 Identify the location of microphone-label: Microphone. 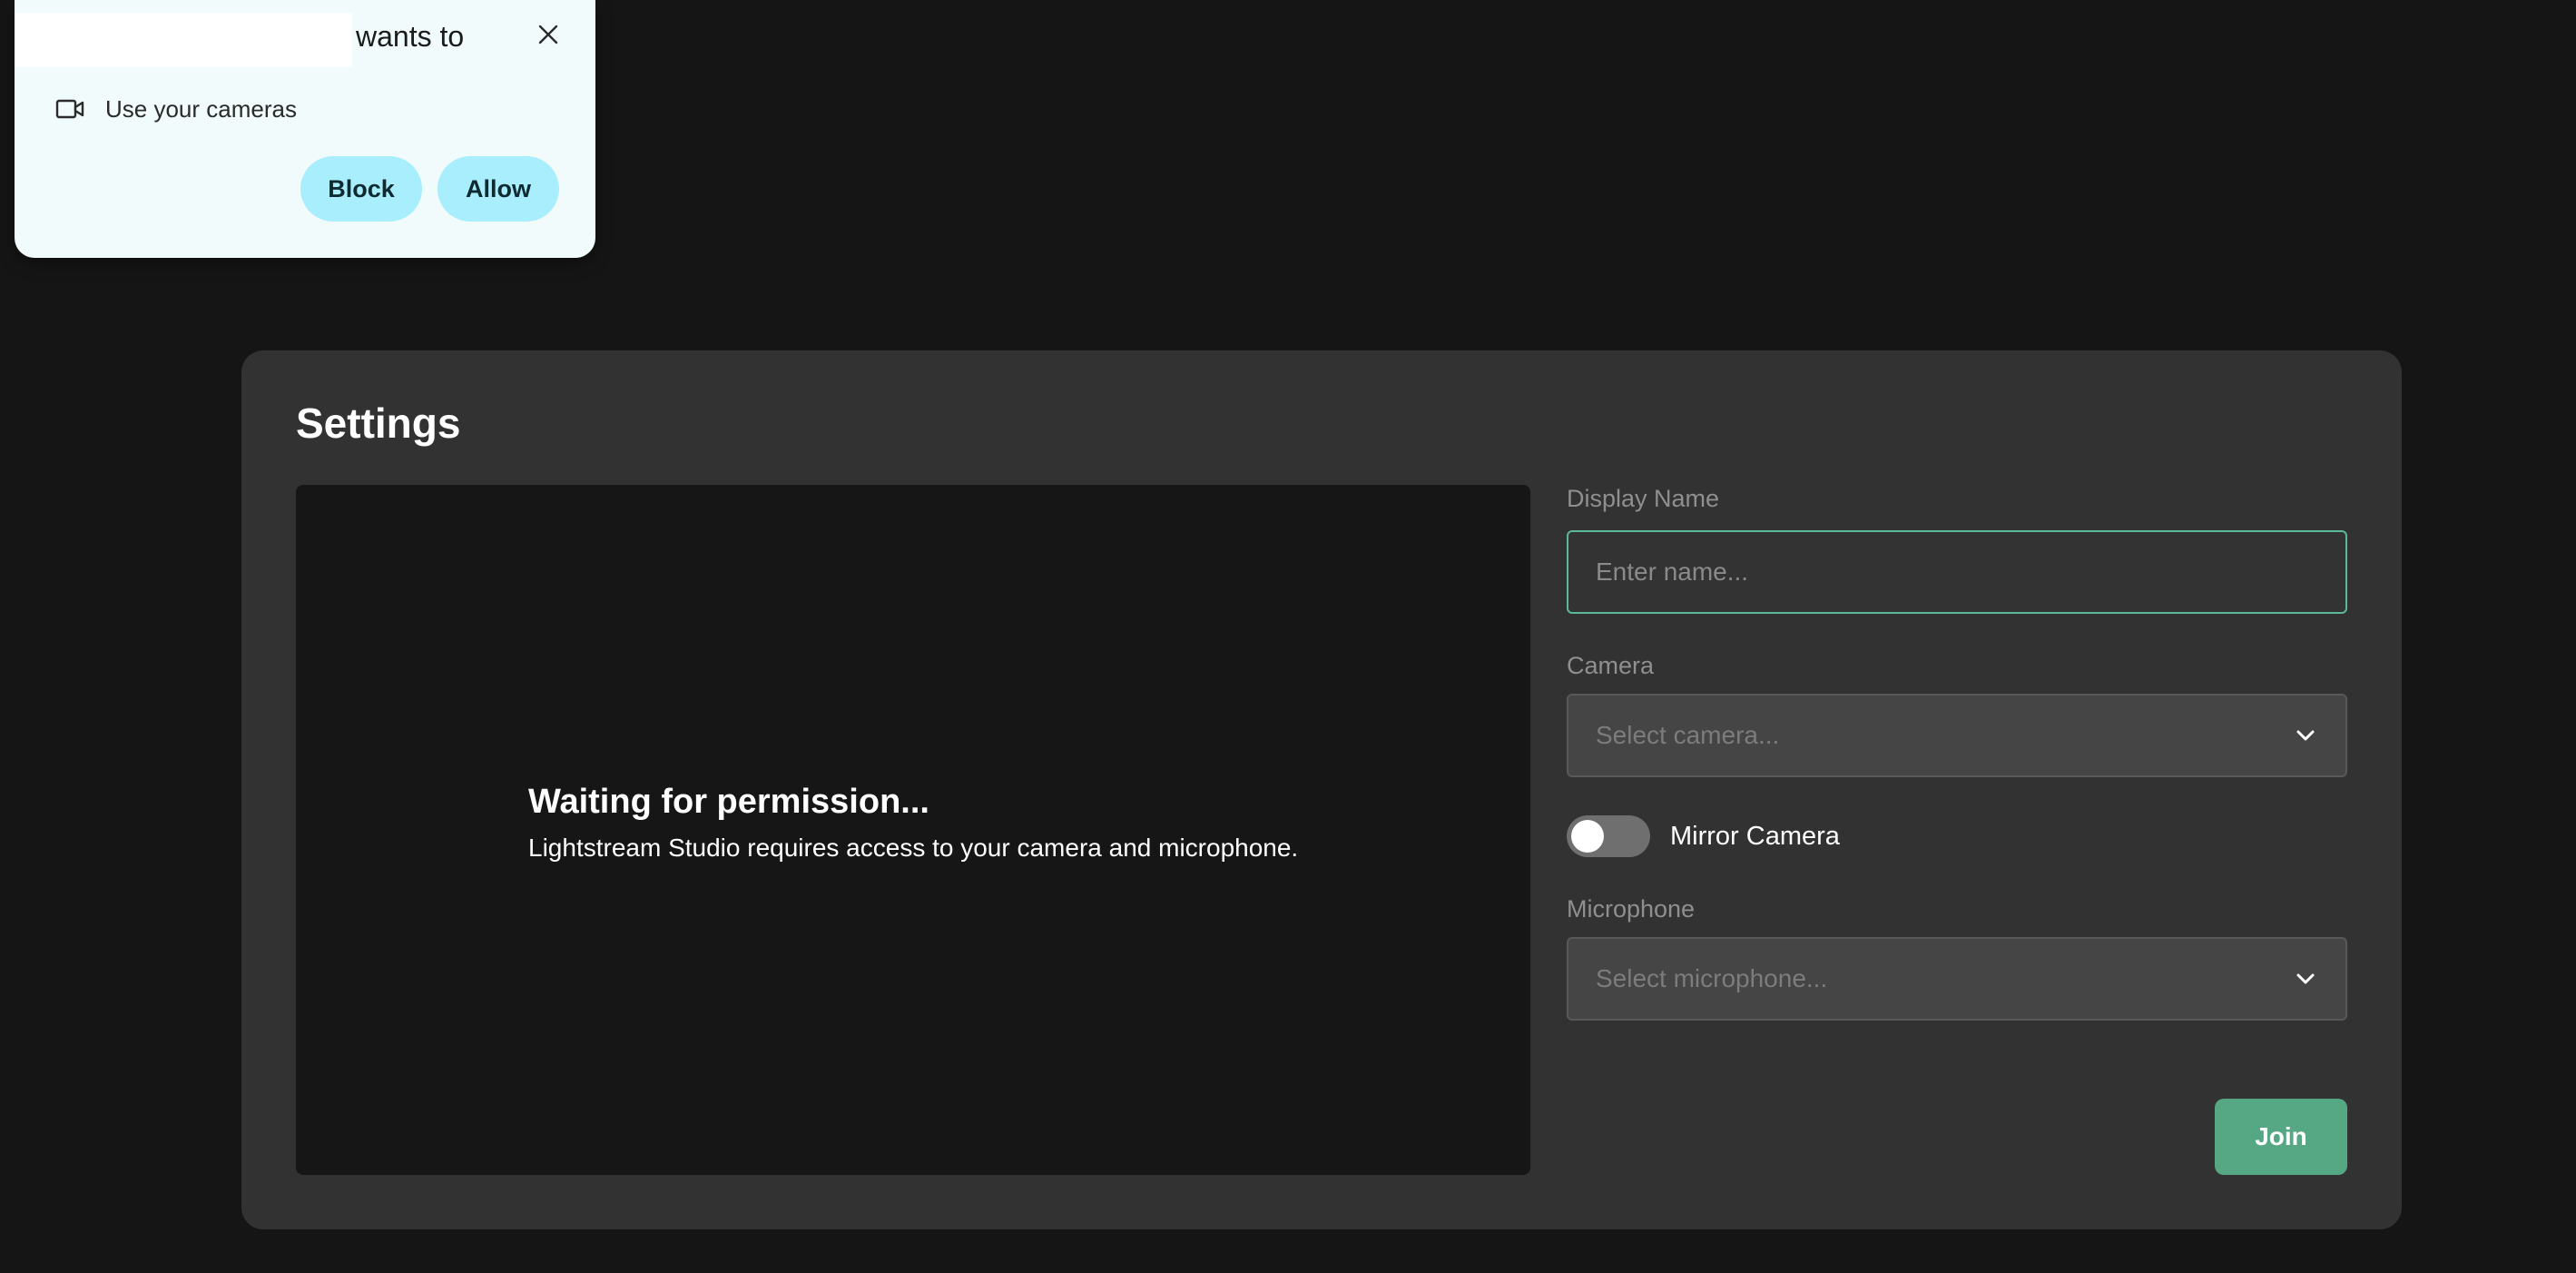
(1631, 909).